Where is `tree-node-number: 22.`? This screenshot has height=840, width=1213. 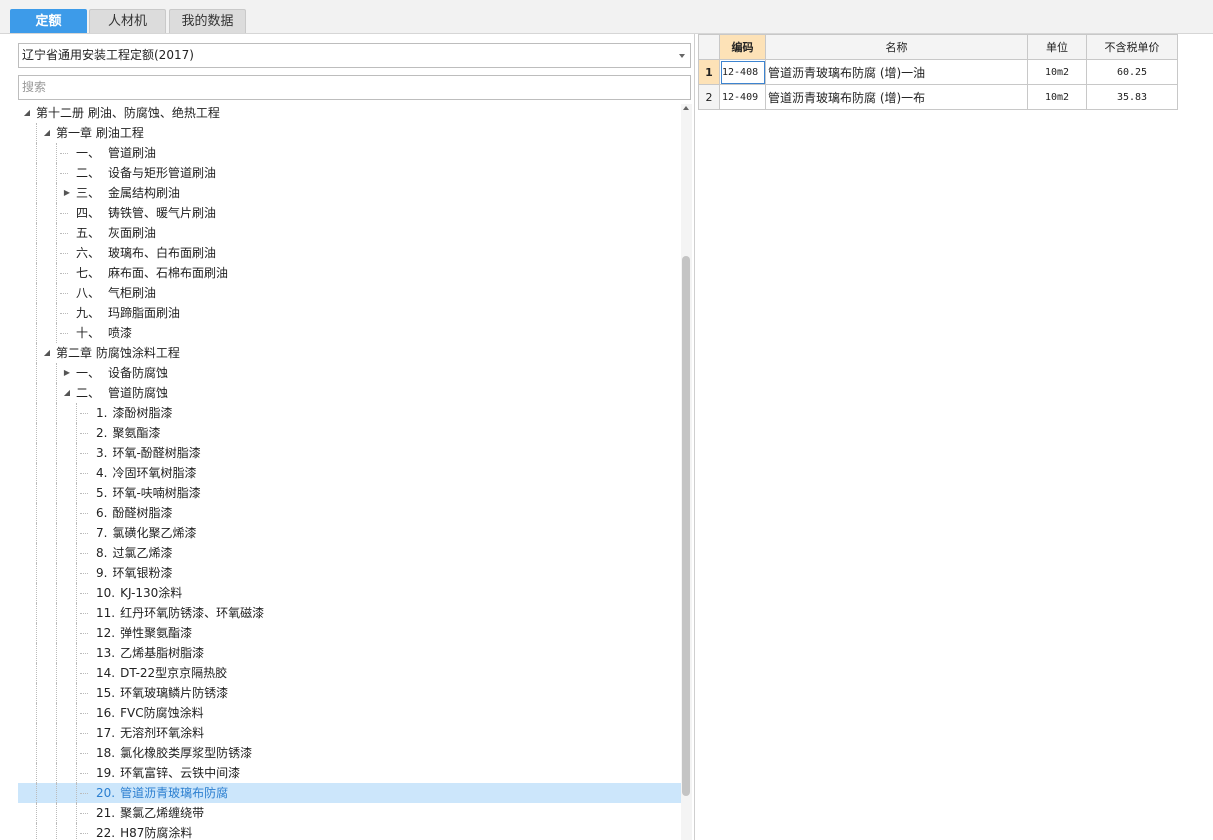 tree-node-number: 22. is located at coordinates (106, 833).